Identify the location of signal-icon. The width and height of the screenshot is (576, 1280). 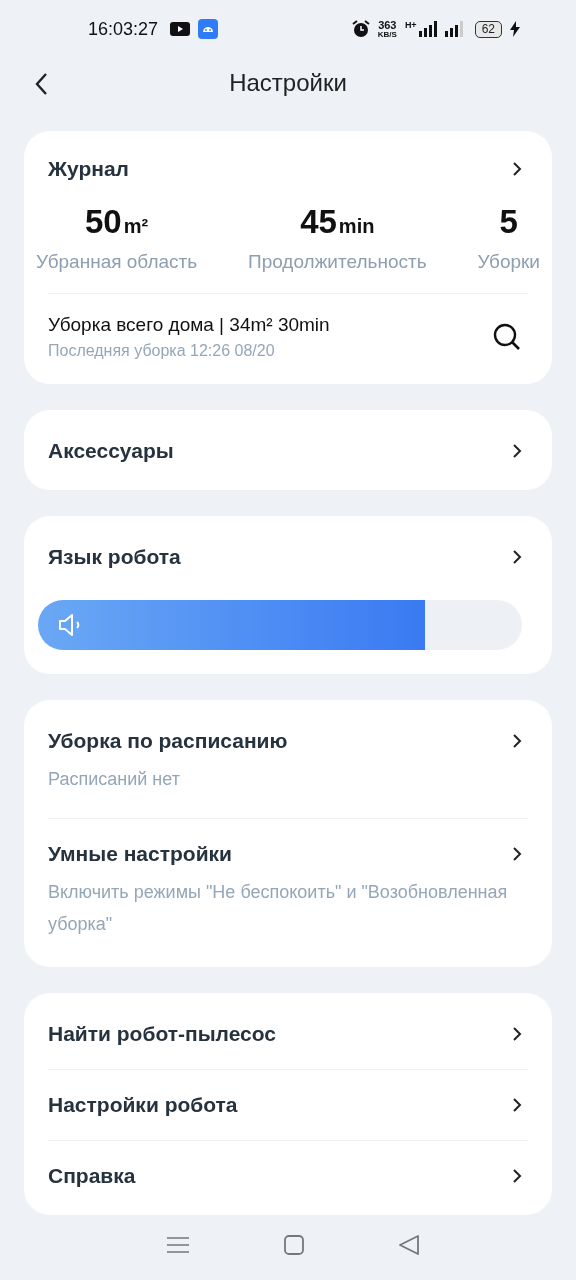
(427, 29).